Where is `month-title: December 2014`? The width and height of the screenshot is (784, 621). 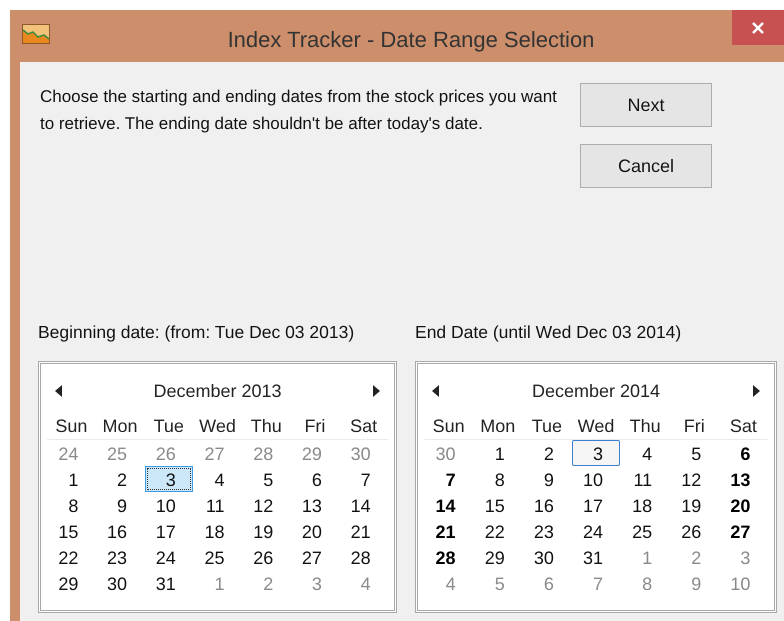 month-title: December 2014 is located at coordinates (596, 391).